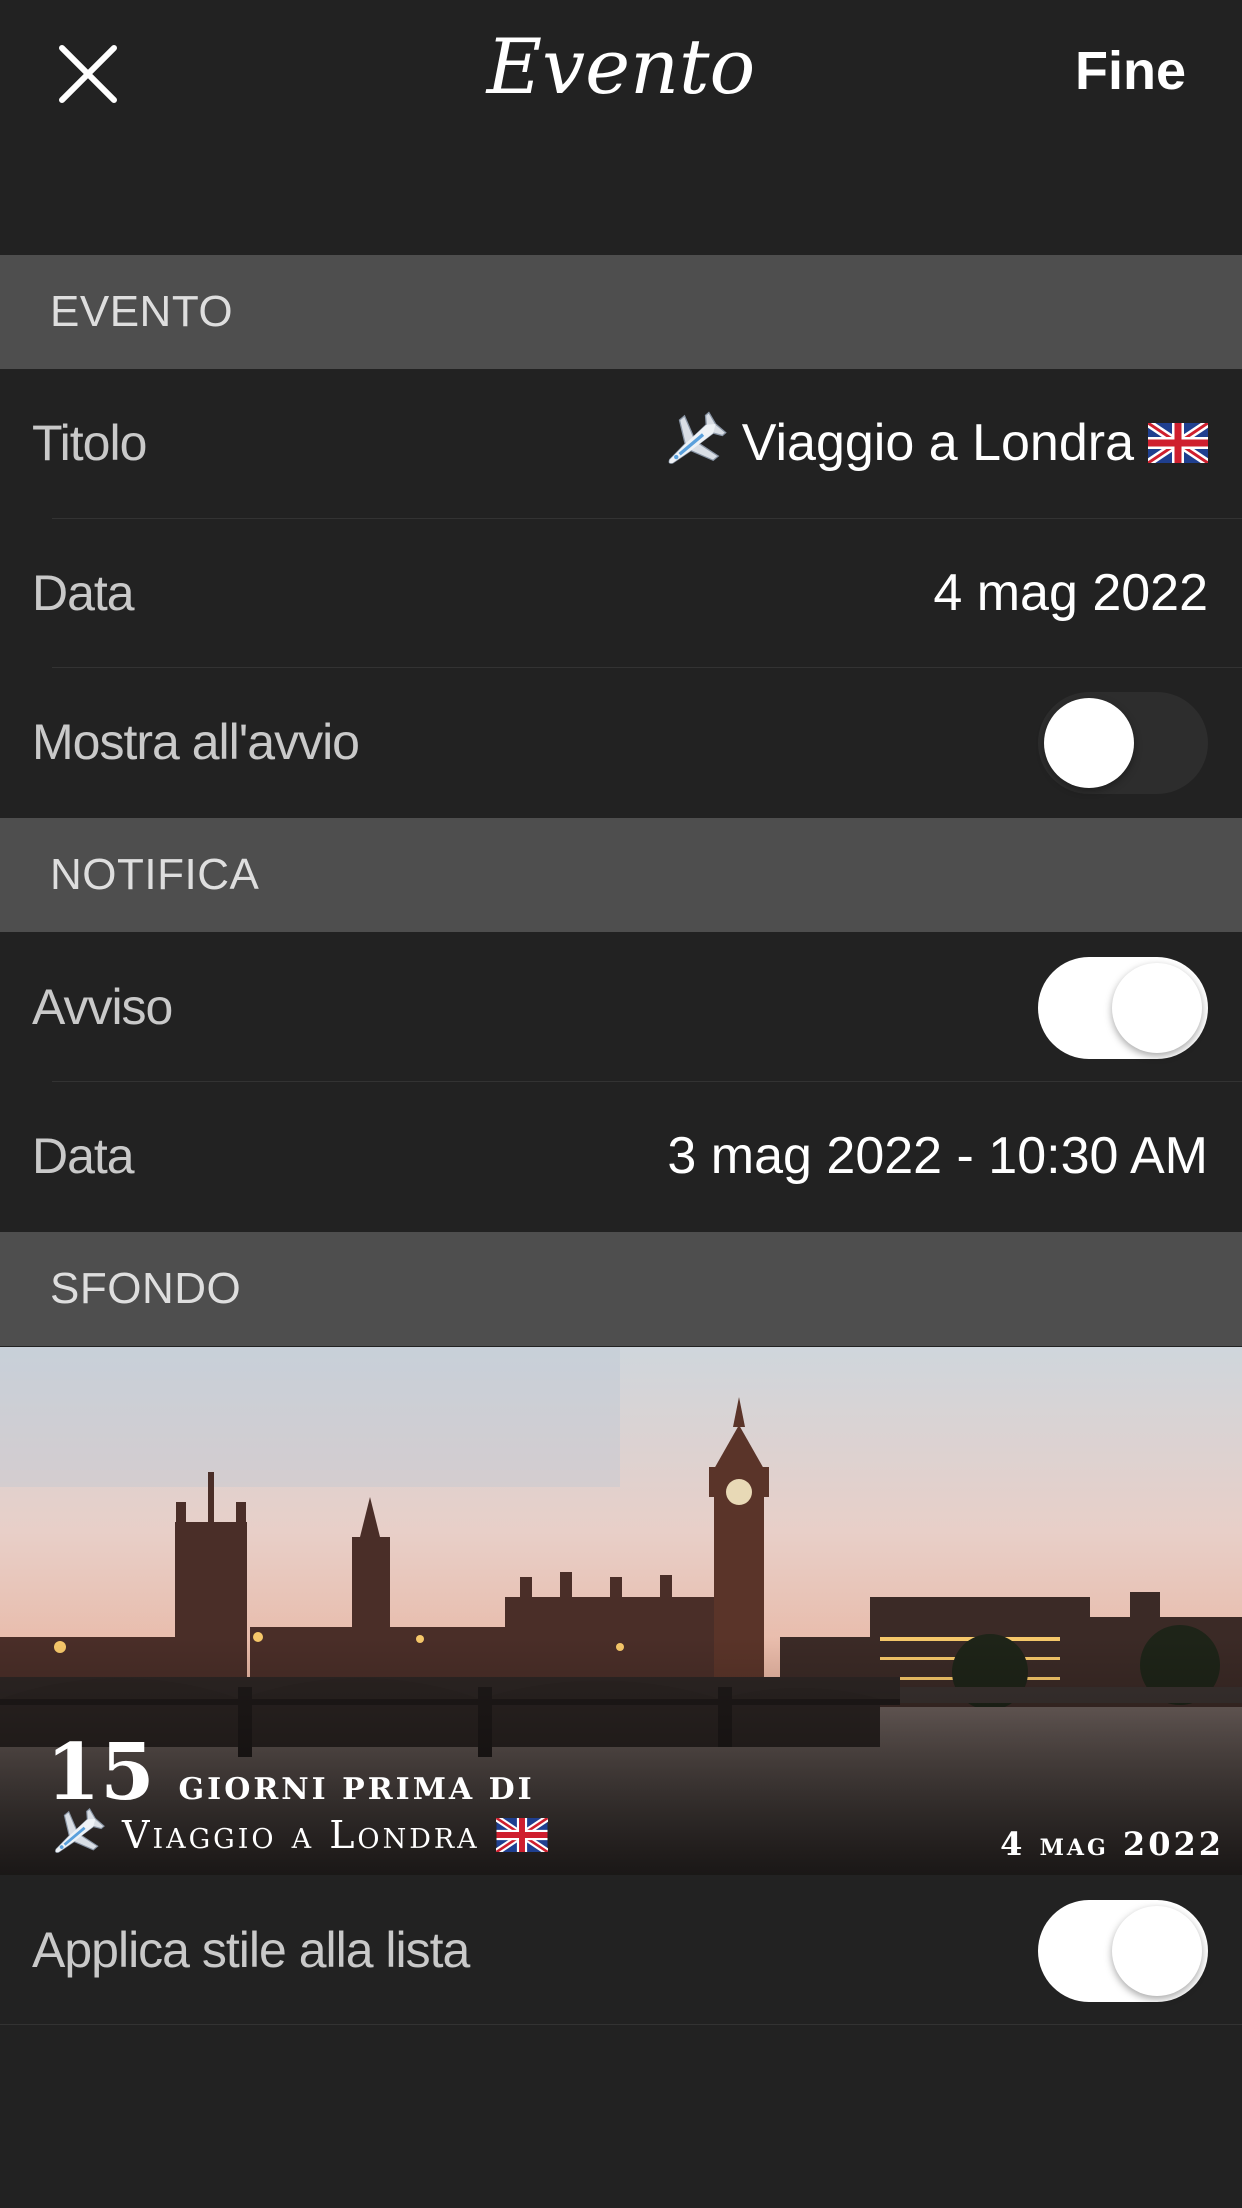 This screenshot has width=1242, height=2208. Describe the element at coordinates (1112, 1844) in the screenshot. I see `overlay-event-date: 4 mag 2022` at that location.